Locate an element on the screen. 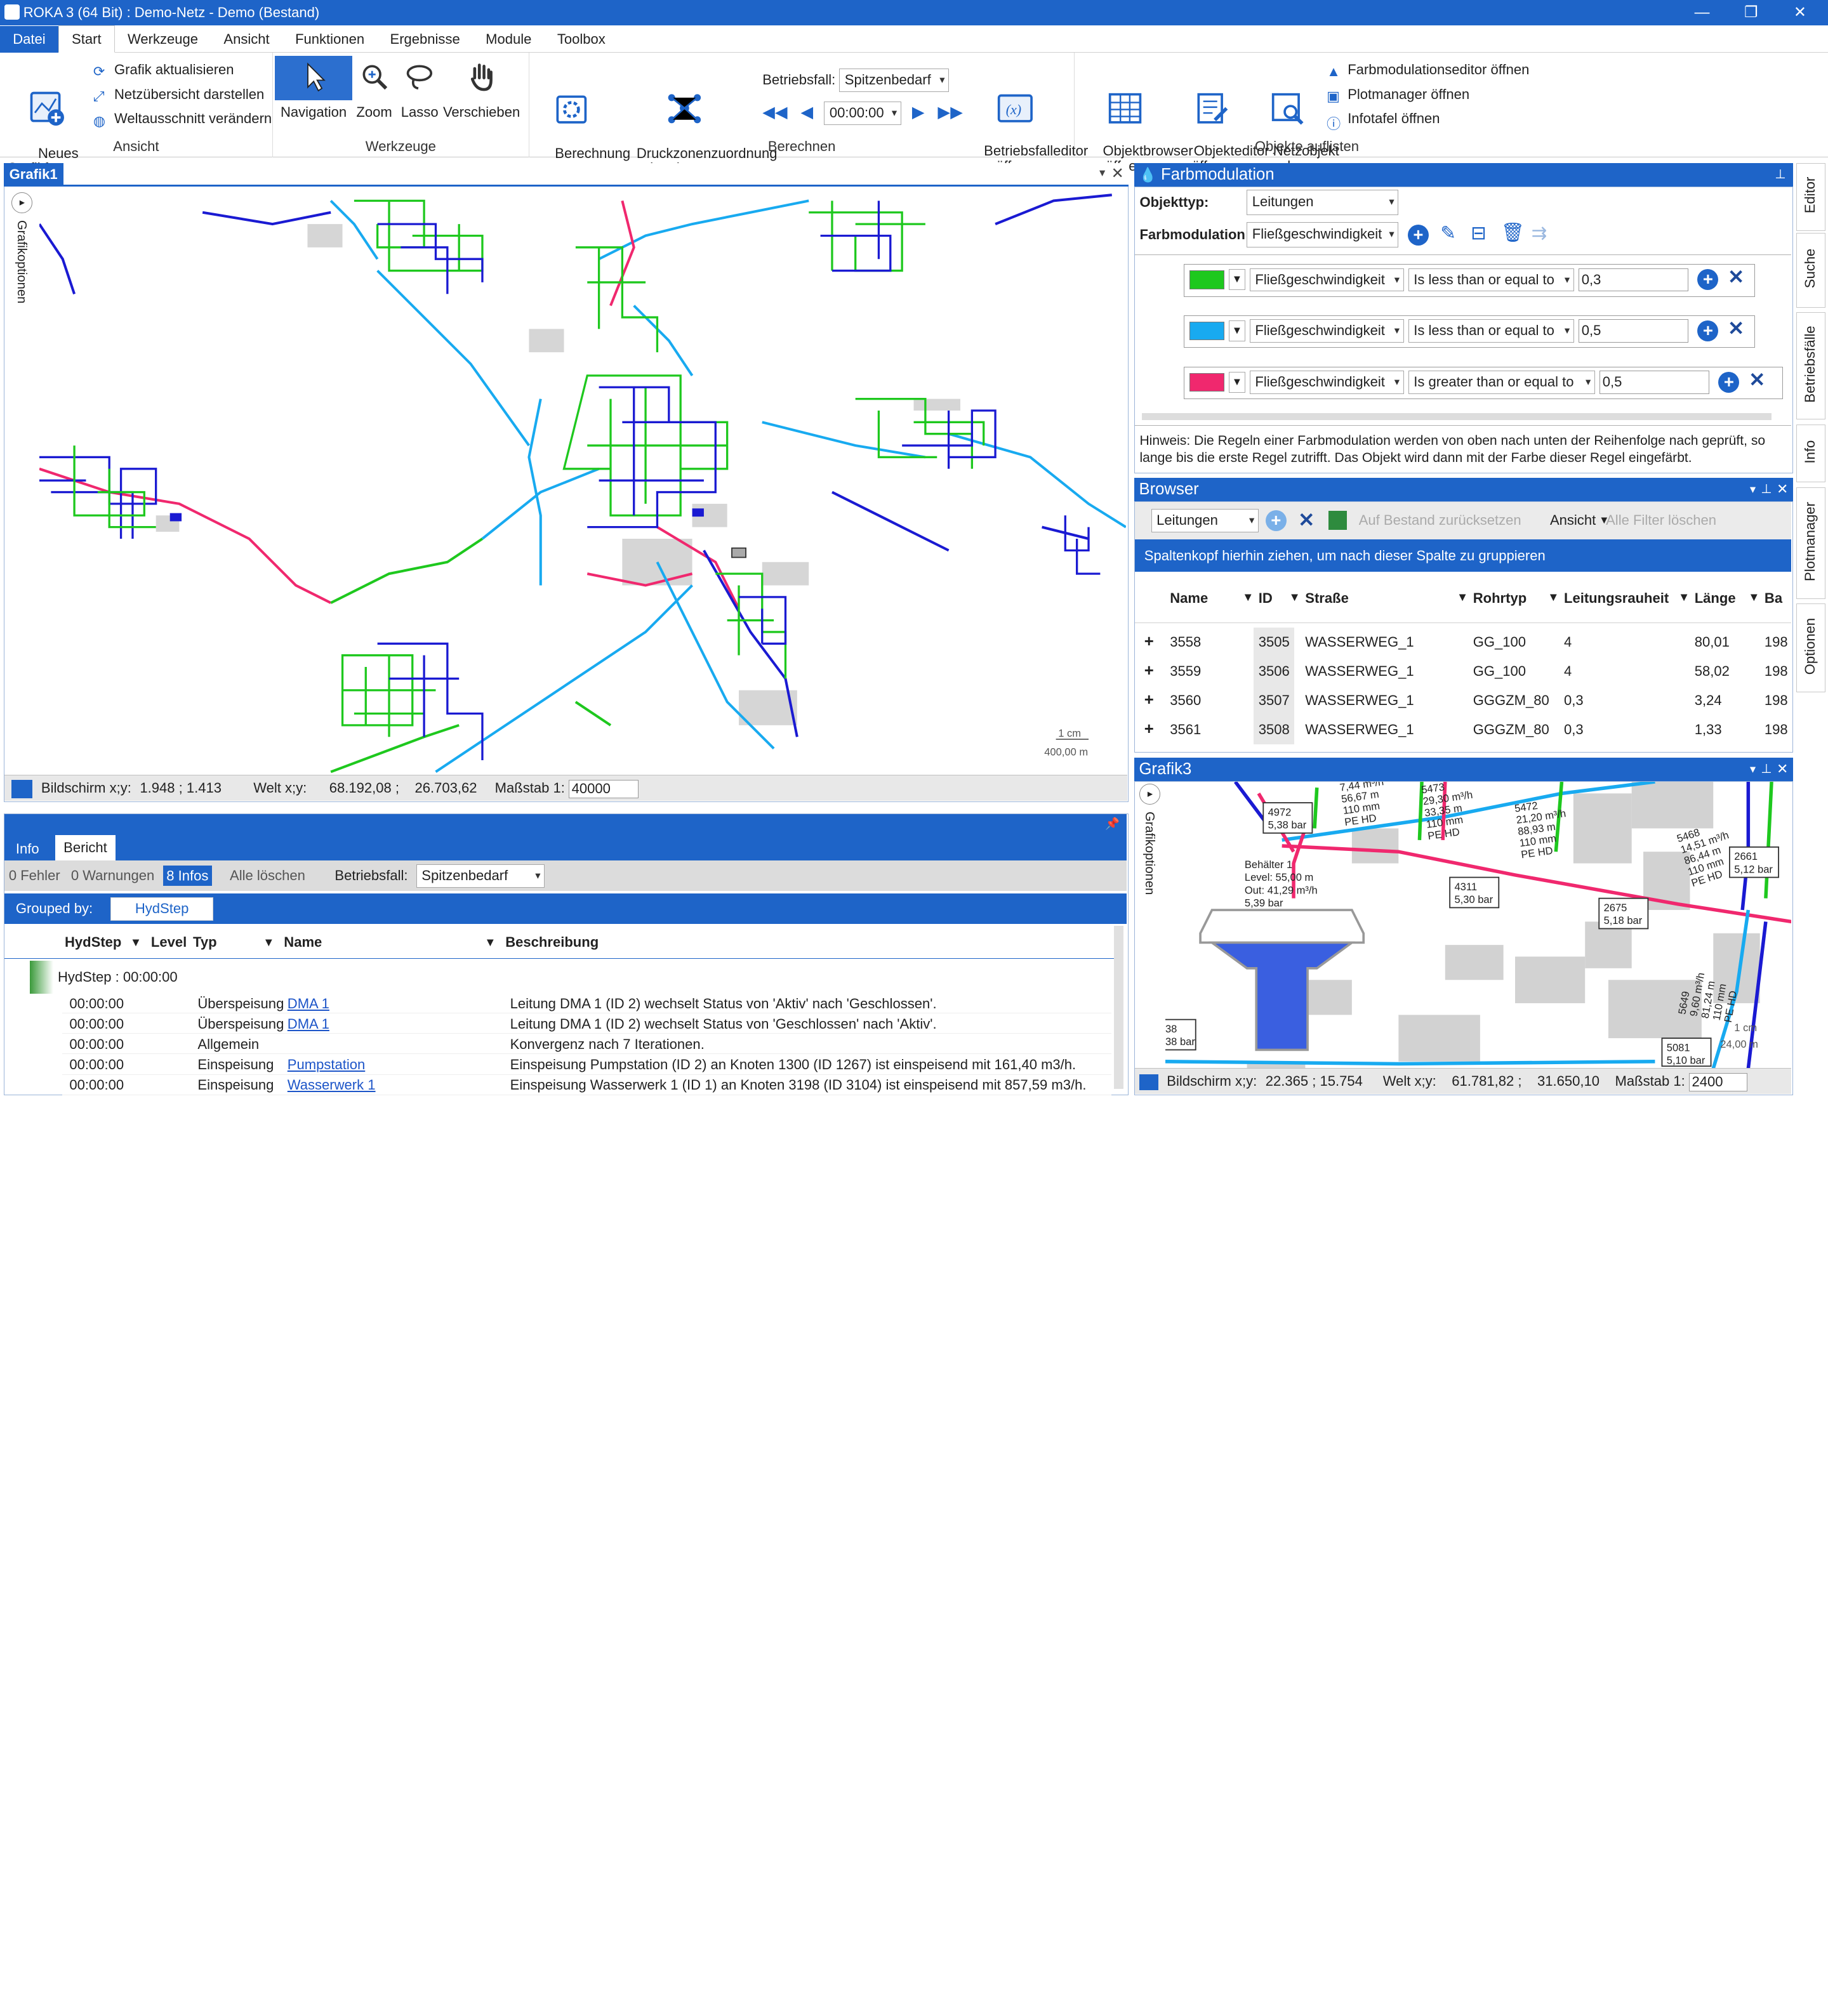 Image resolution: width=1828 pixels, height=2016 pixels. add-modulation-button: + is located at coordinates (1418, 235).